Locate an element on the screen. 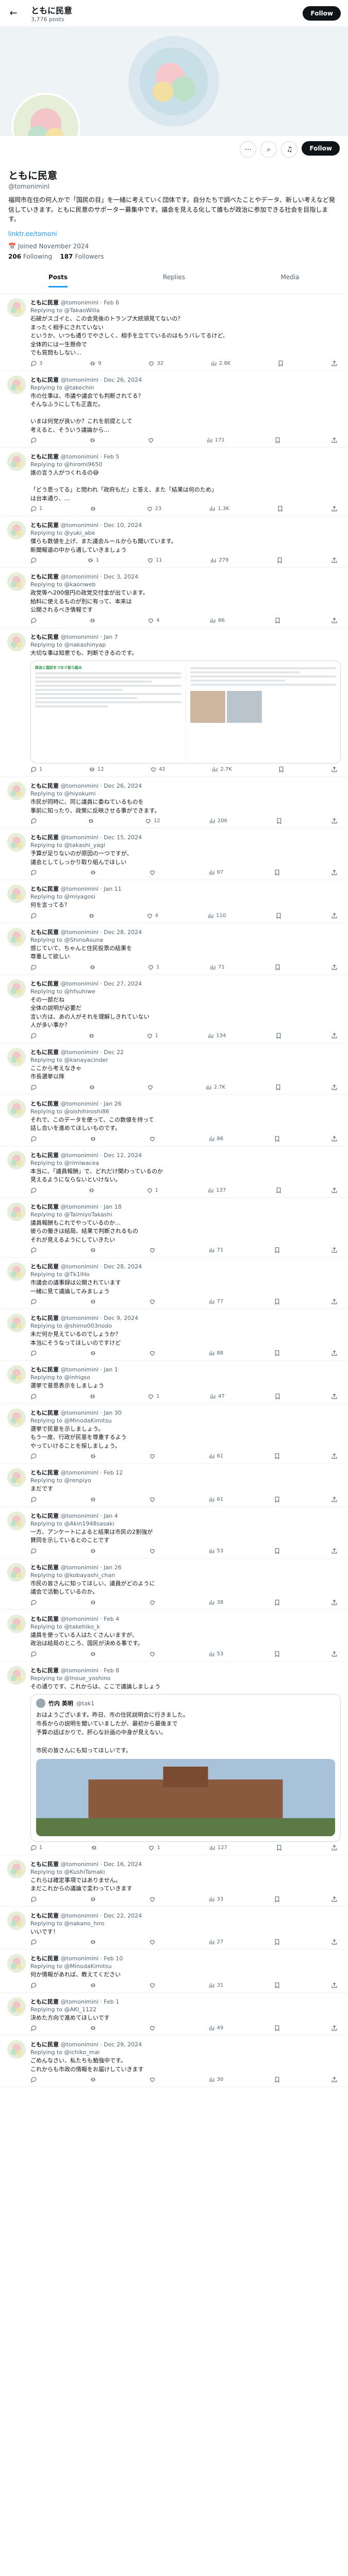 The width and height of the screenshot is (348, 2576). profile-link-text: linktr.ee/tomoni is located at coordinates (32, 234).